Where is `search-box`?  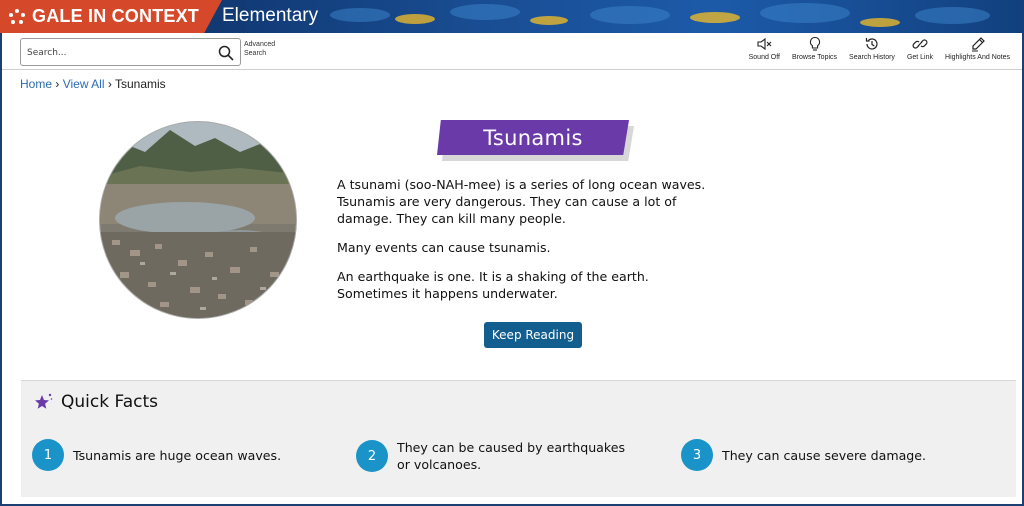
search-box is located at coordinates (130, 52).